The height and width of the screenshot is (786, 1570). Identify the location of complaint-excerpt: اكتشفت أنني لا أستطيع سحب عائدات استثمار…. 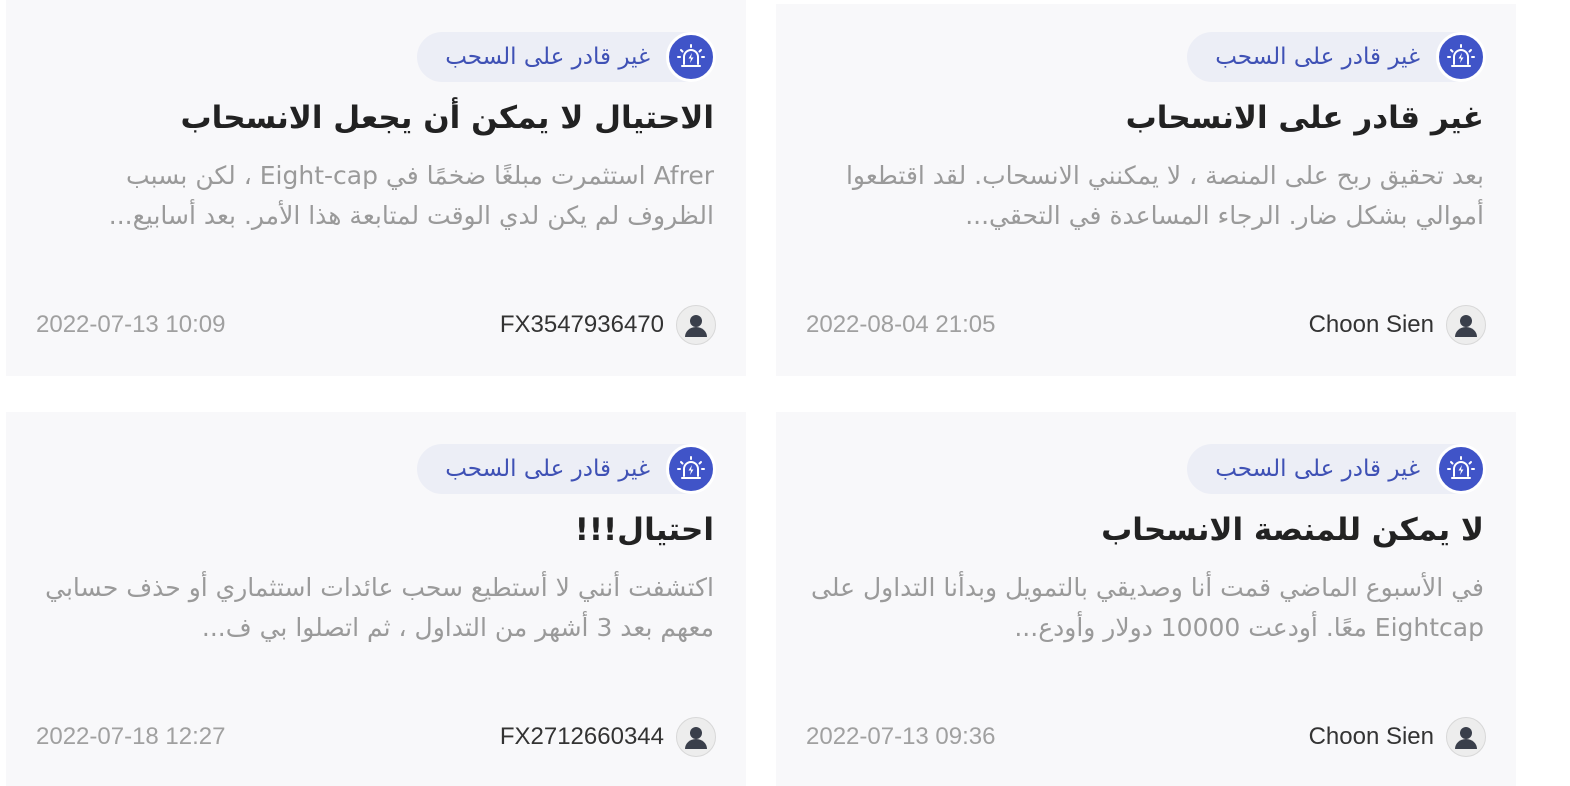
(379, 607).